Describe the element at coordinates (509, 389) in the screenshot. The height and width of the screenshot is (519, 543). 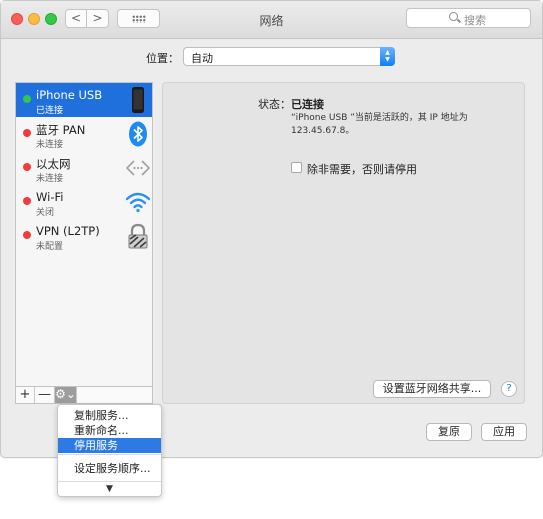
I see `help-button: ?` at that location.